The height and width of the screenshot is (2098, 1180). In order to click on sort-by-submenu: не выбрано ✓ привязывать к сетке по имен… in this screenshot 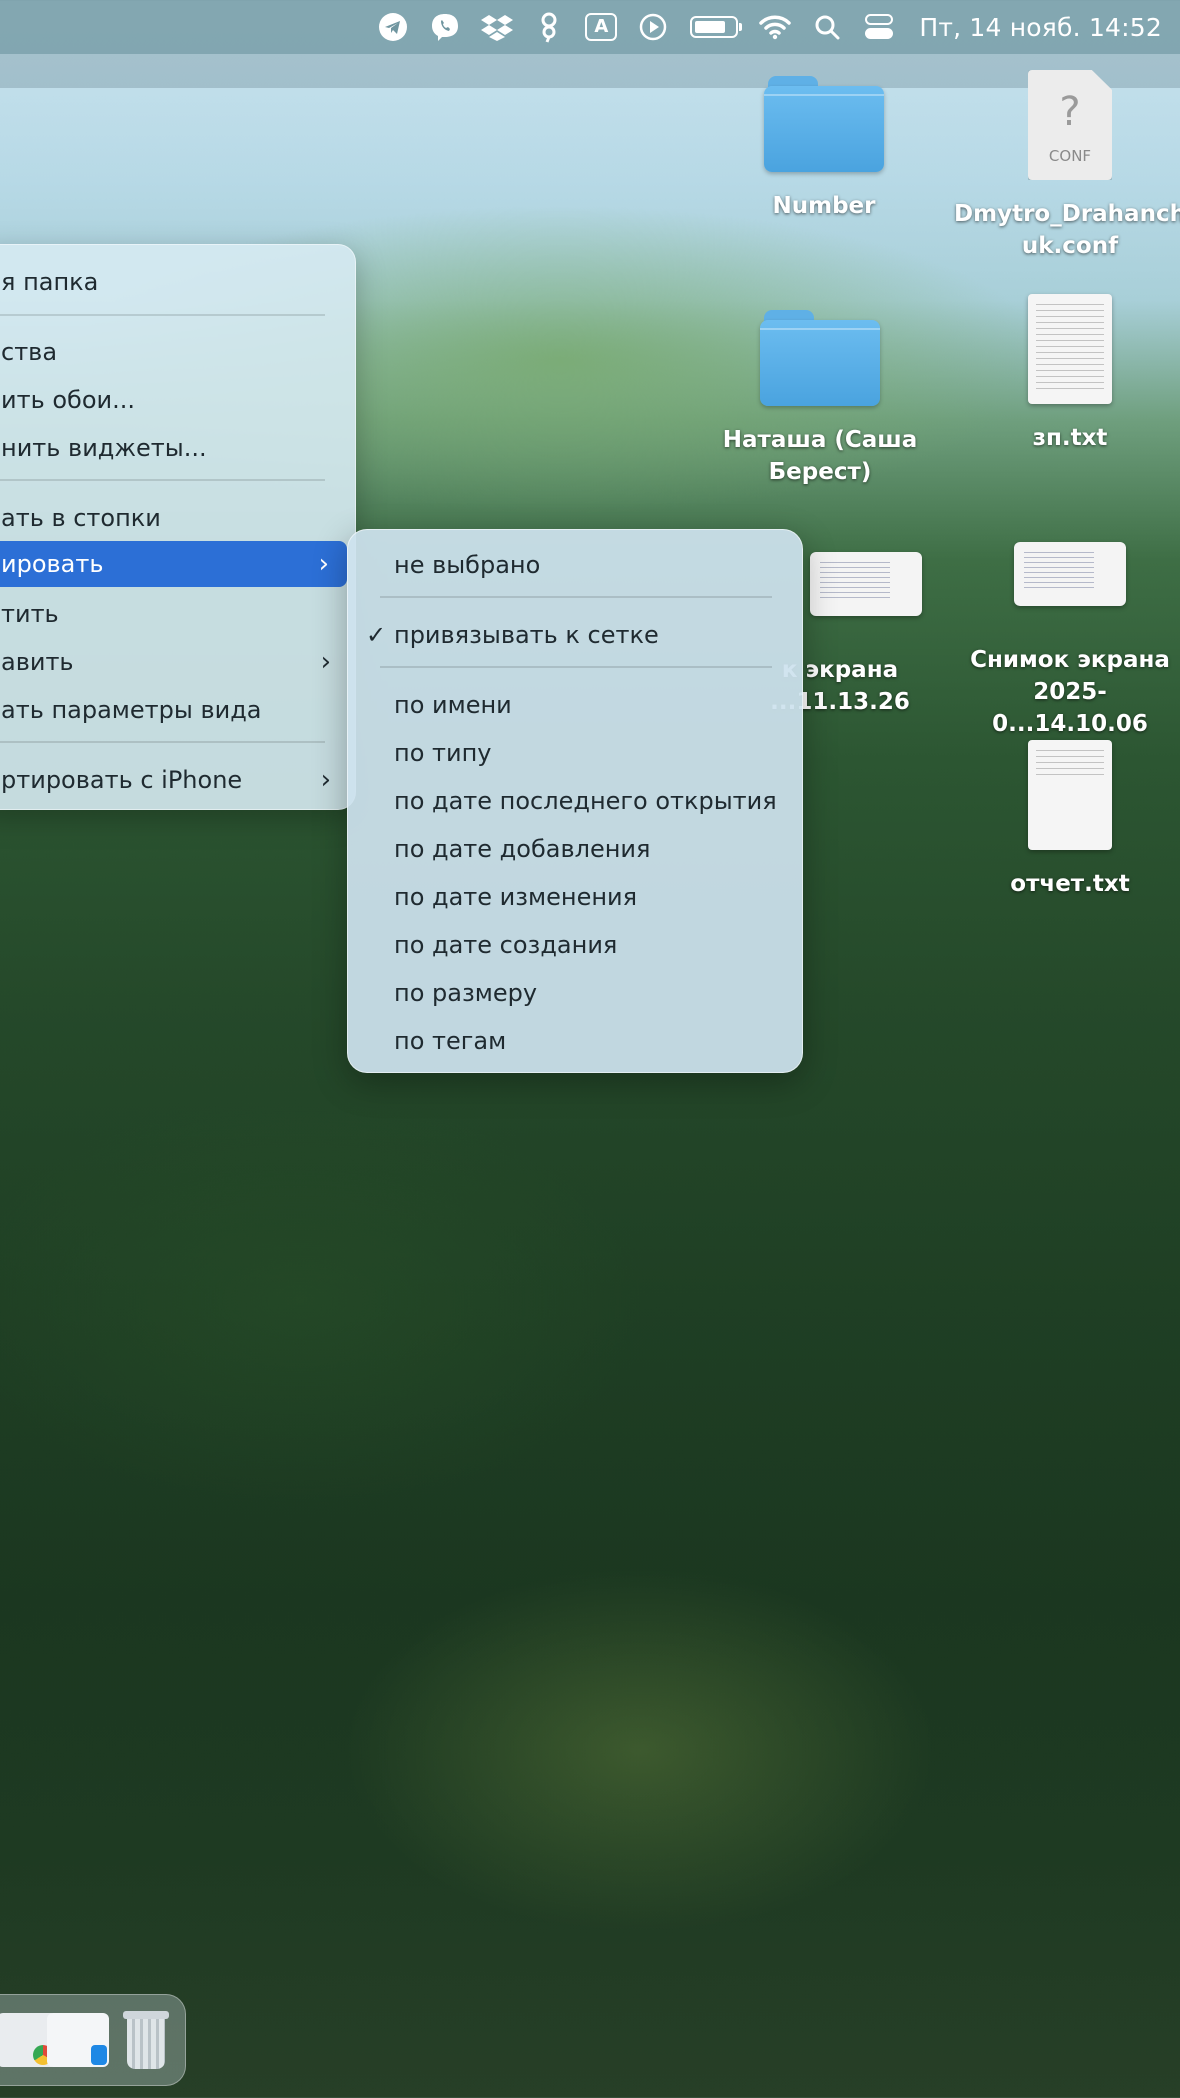, I will do `click(575, 801)`.